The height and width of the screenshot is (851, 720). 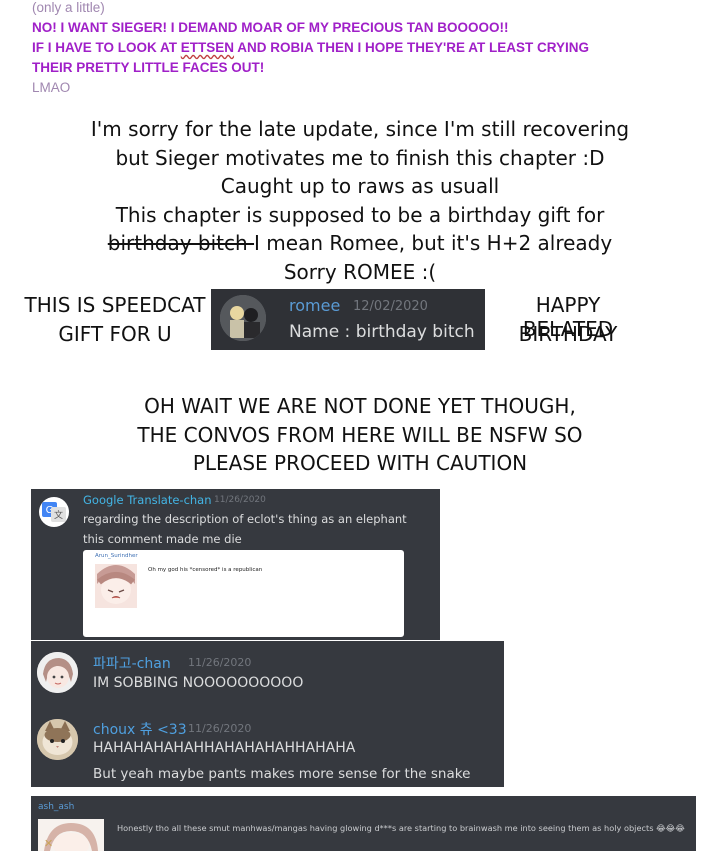 What do you see at coordinates (568, 334) in the screenshot?
I see `gift-right-line-2: BIRTHDAY` at bounding box center [568, 334].